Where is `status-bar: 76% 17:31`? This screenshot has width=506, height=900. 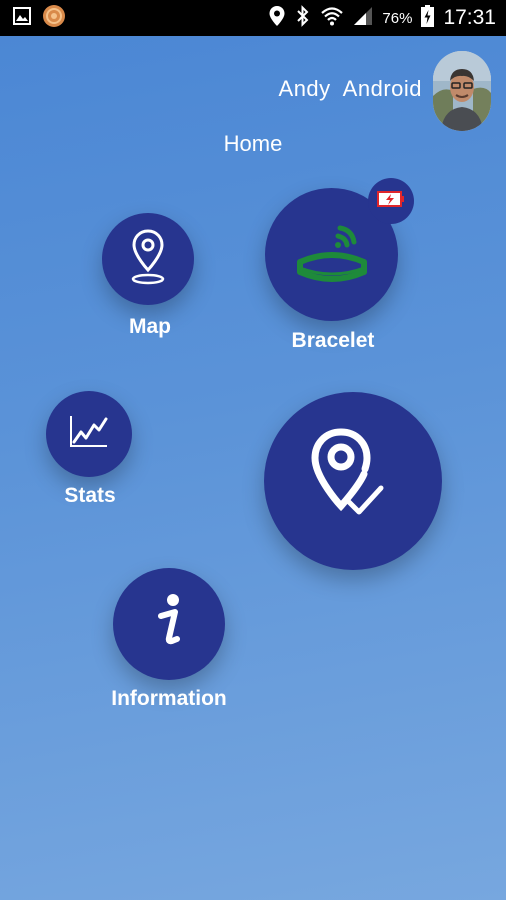 status-bar: 76% 17:31 is located at coordinates (253, 18).